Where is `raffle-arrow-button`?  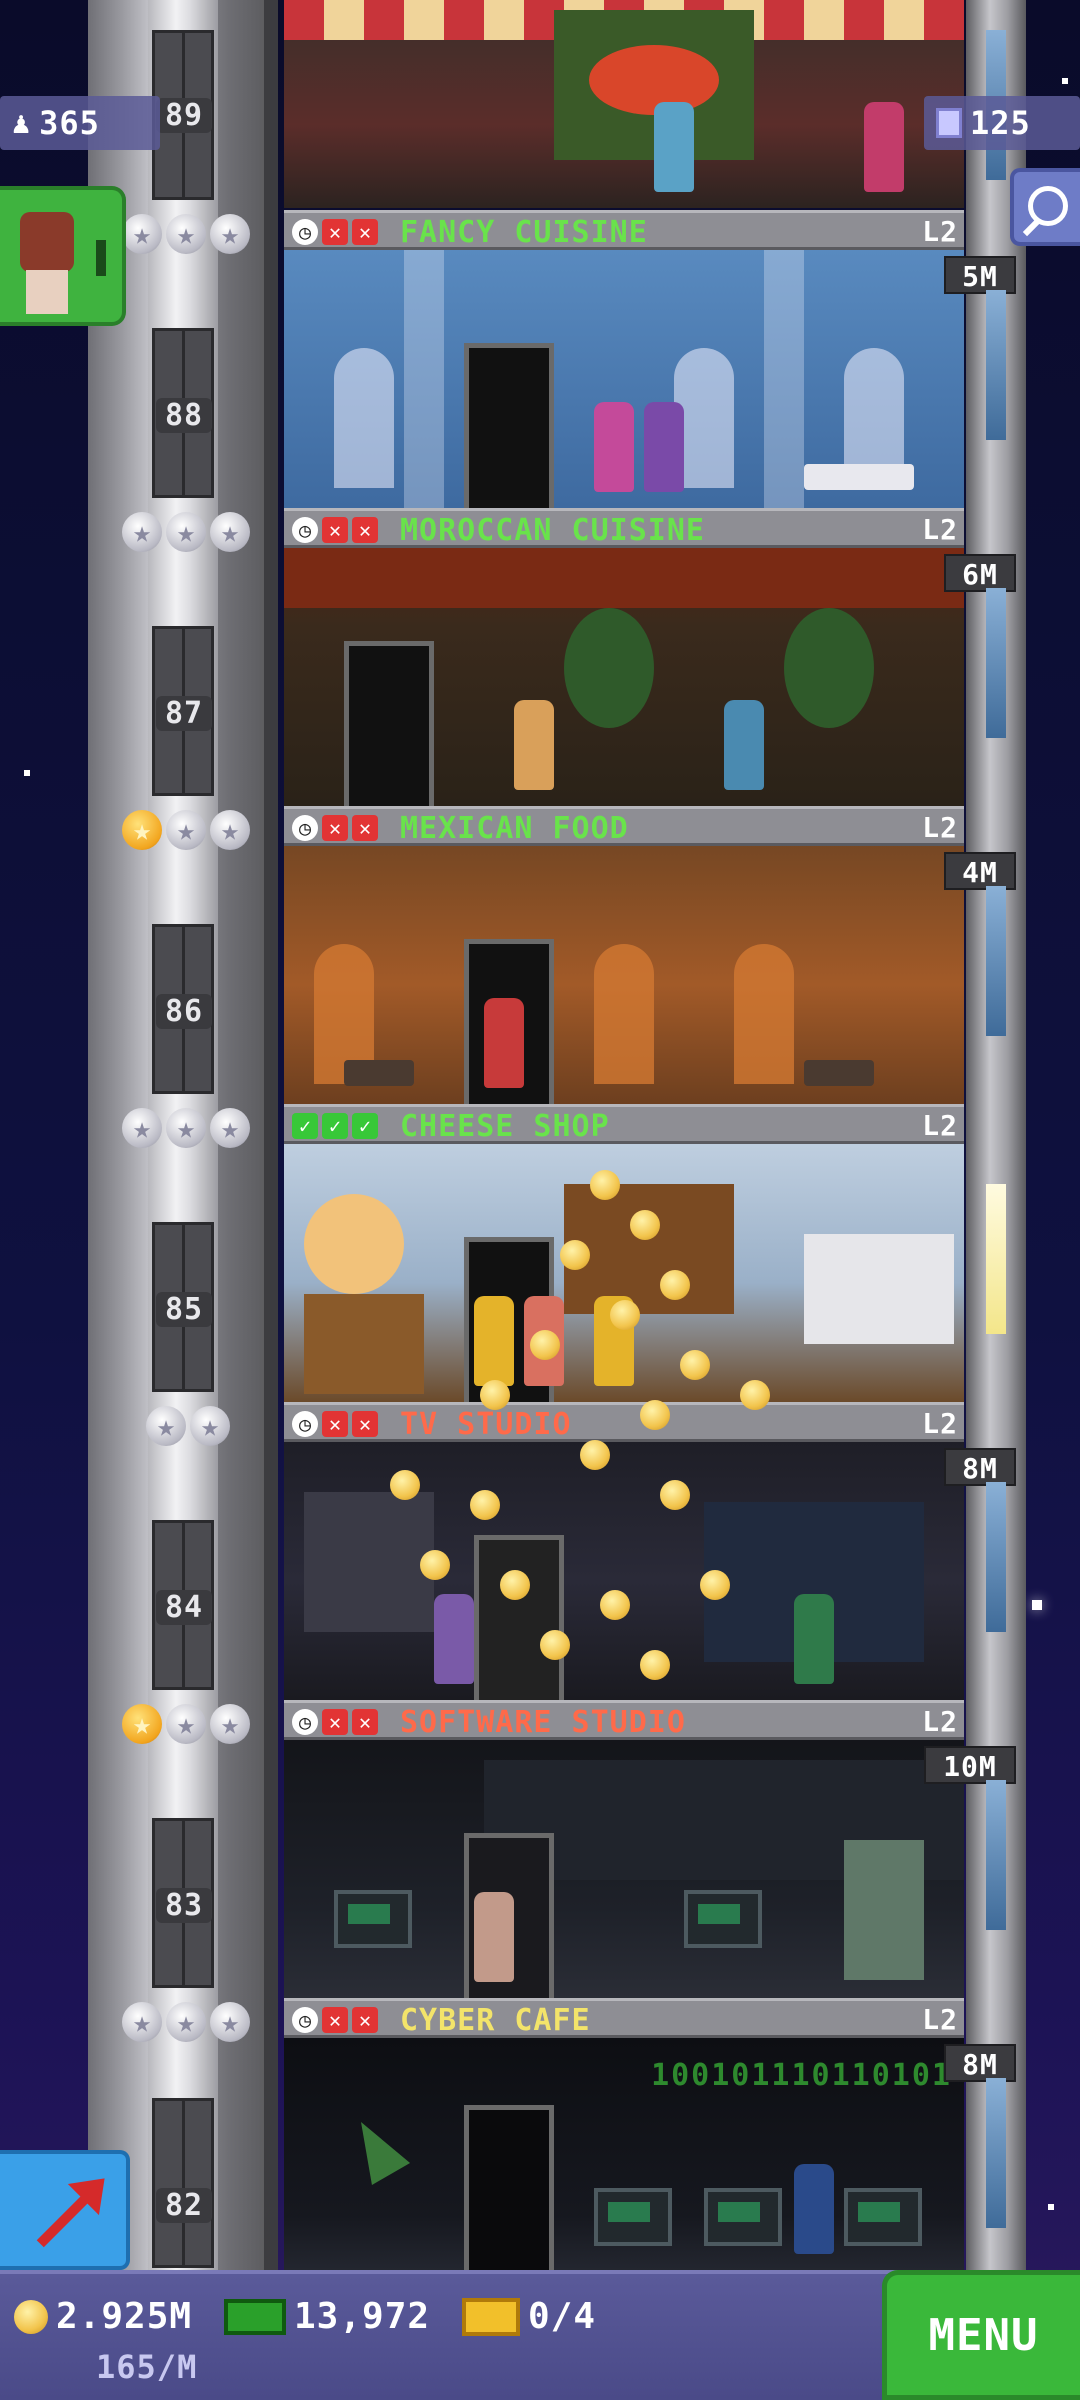
raffle-arrow-button is located at coordinates (65, 2210).